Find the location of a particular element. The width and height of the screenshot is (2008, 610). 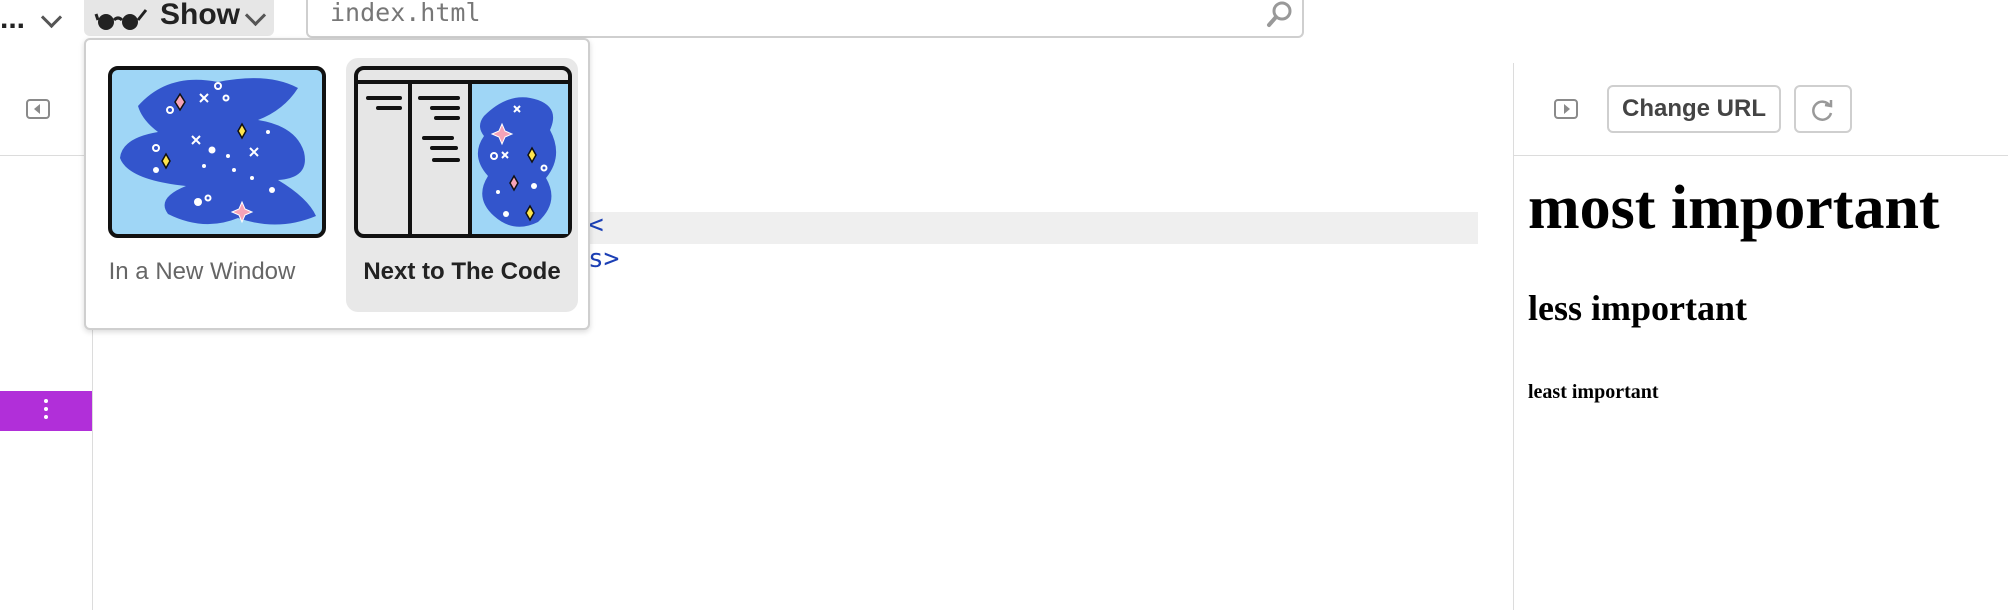

option-next-to-code: Next to The Code is located at coordinates (462, 185).